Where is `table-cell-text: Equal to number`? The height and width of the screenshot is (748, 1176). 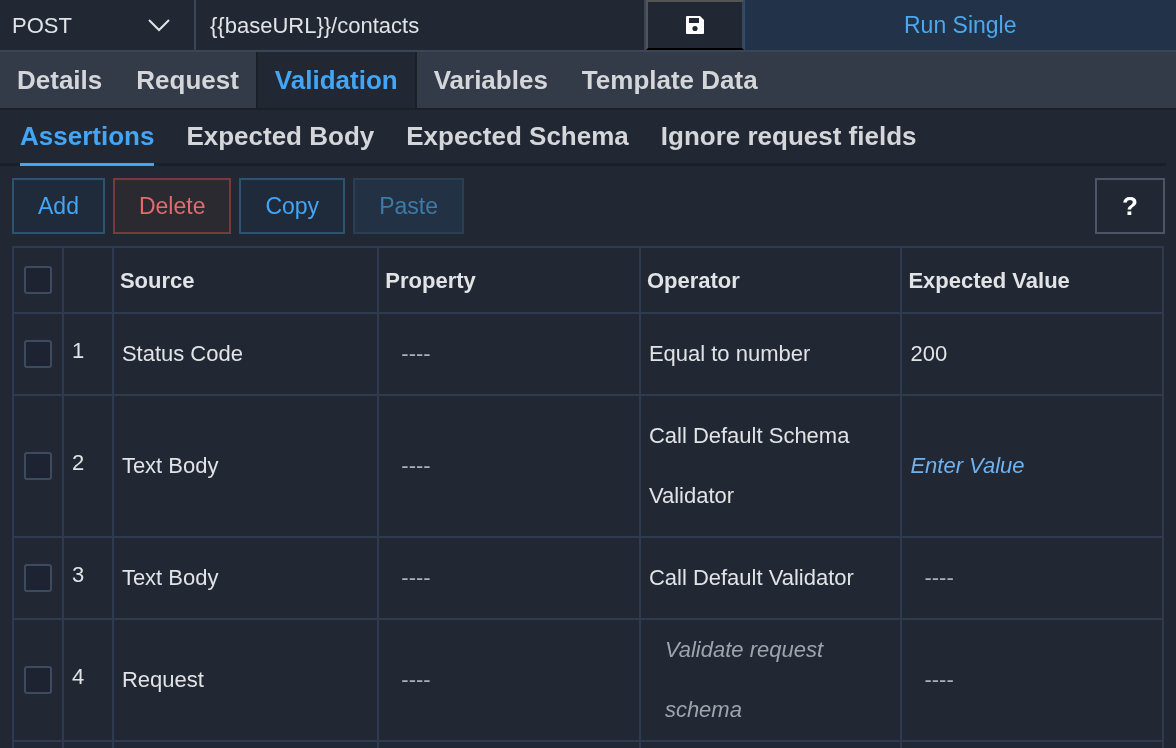 table-cell-text: Equal to number is located at coordinates (729, 354).